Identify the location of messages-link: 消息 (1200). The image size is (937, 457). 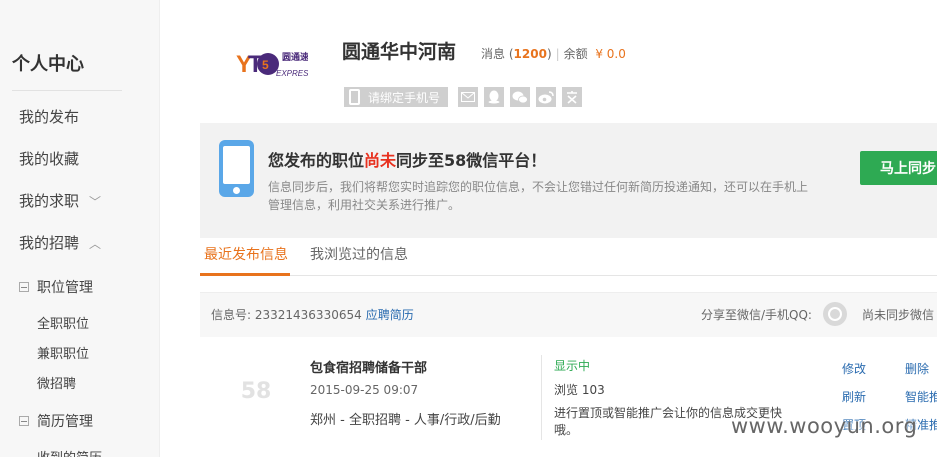
(516, 54).